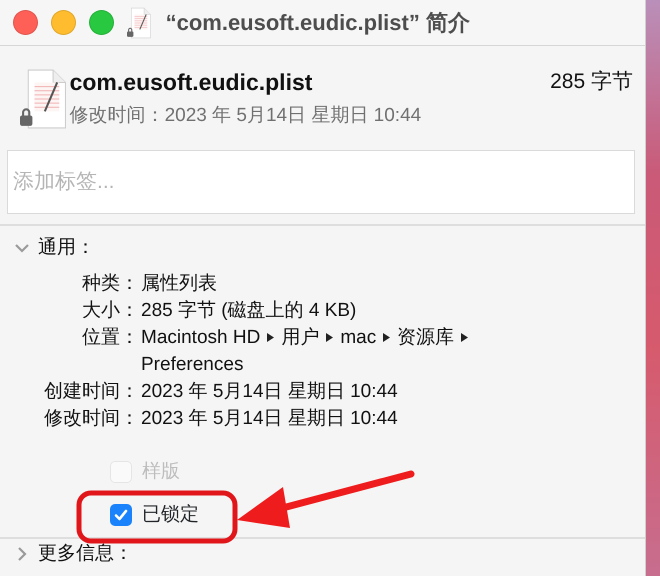 This screenshot has width=660, height=576. I want to click on file-name: com.eusoft.eudic.plist, so click(192, 82).